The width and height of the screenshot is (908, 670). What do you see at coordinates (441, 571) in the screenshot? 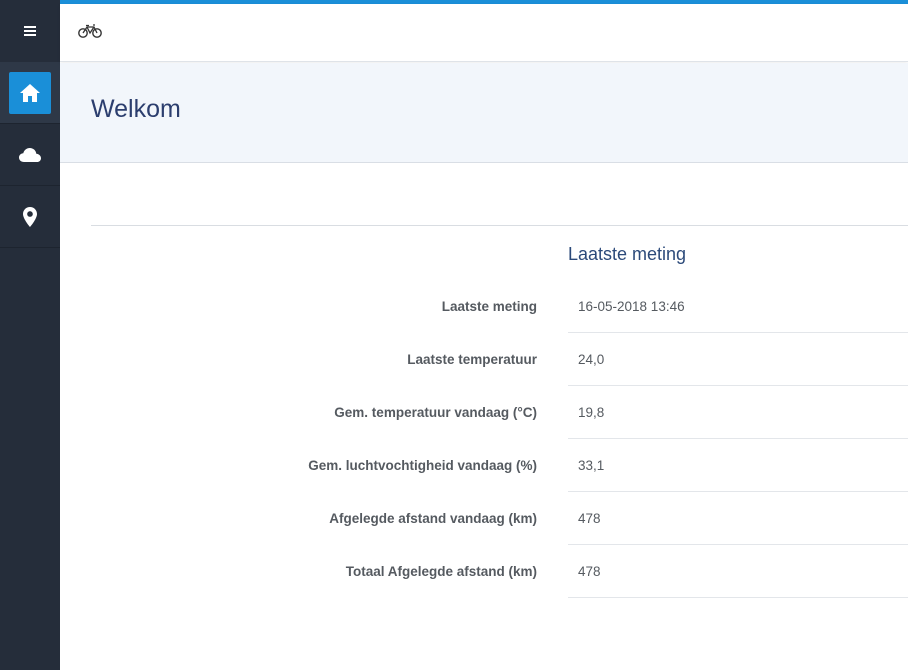
I see `row-label: Totaal Afgelegde afstand (km)` at bounding box center [441, 571].